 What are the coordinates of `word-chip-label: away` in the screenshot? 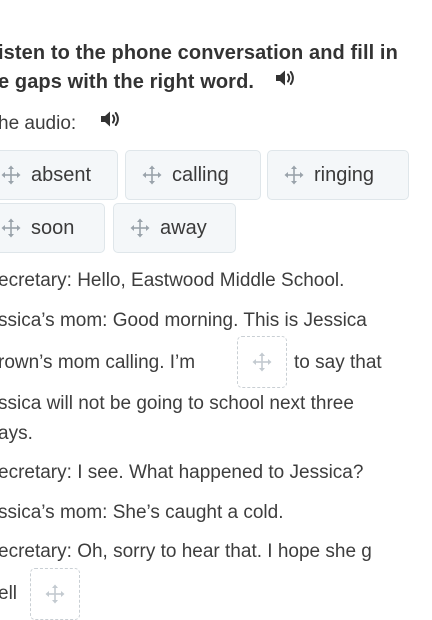 It's located at (183, 227).